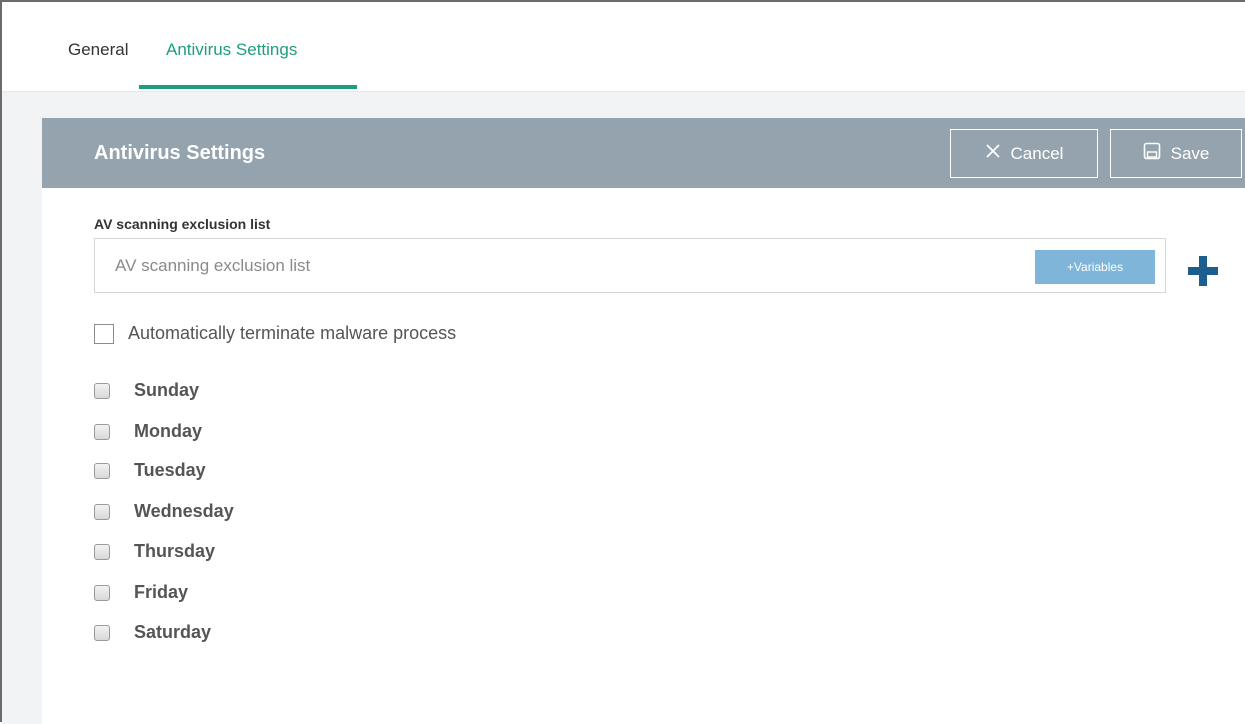 The height and width of the screenshot is (724, 1245). What do you see at coordinates (170, 470) in the screenshot?
I see `day-label: Tuesday` at bounding box center [170, 470].